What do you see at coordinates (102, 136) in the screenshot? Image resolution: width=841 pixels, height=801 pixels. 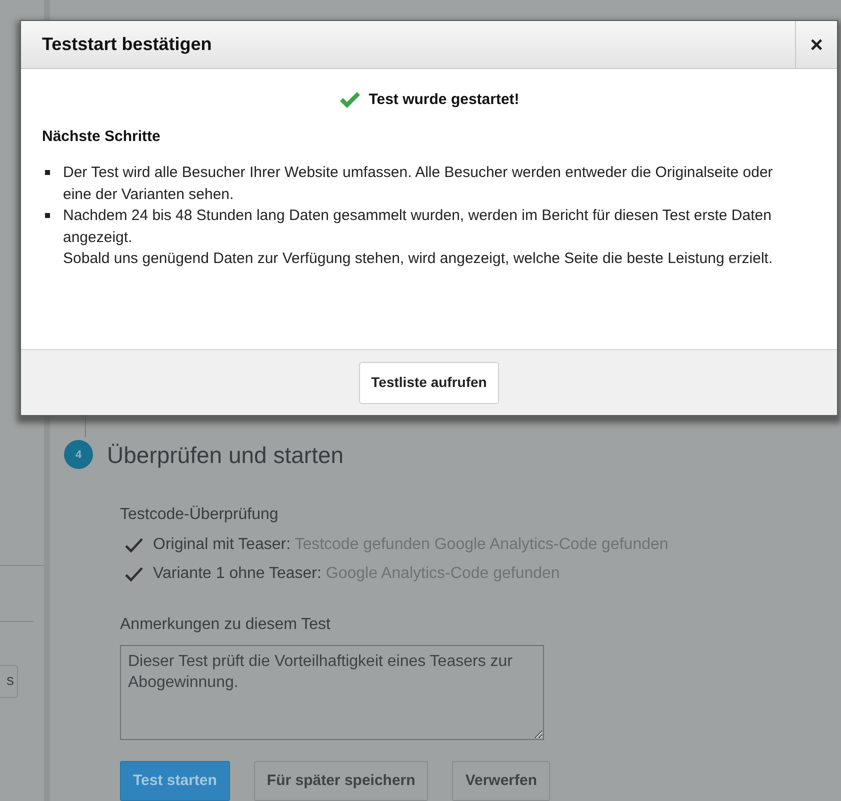 I see `section-title: Nächste Schritte` at bounding box center [102, 136].